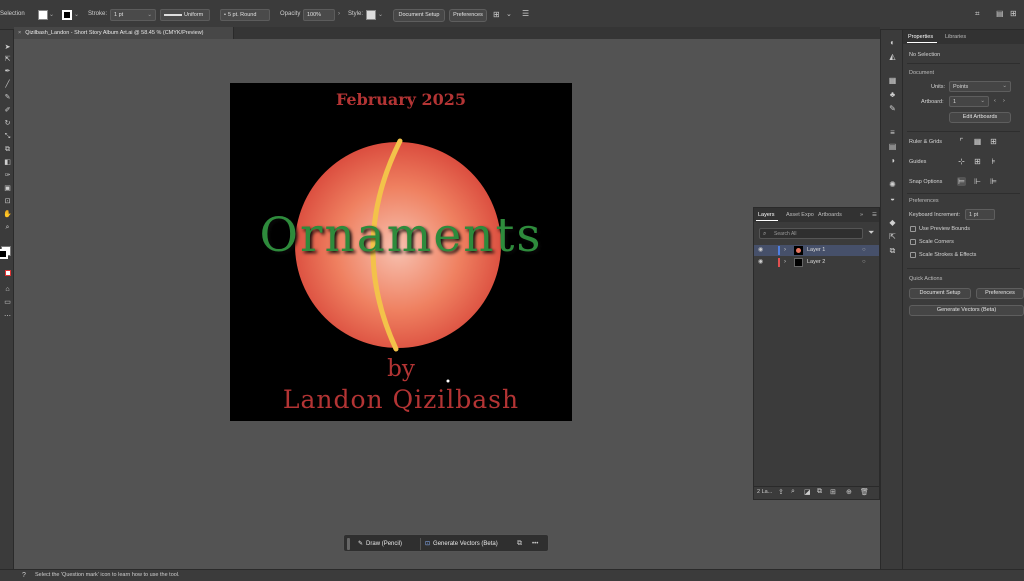 Image resolution: width=1024 pixels, height=581 pixels. What do you see at coordinates (961, 161) in the screenshot?
I see `guides-show-icon: ⊹` at bounding box center [961, 161].